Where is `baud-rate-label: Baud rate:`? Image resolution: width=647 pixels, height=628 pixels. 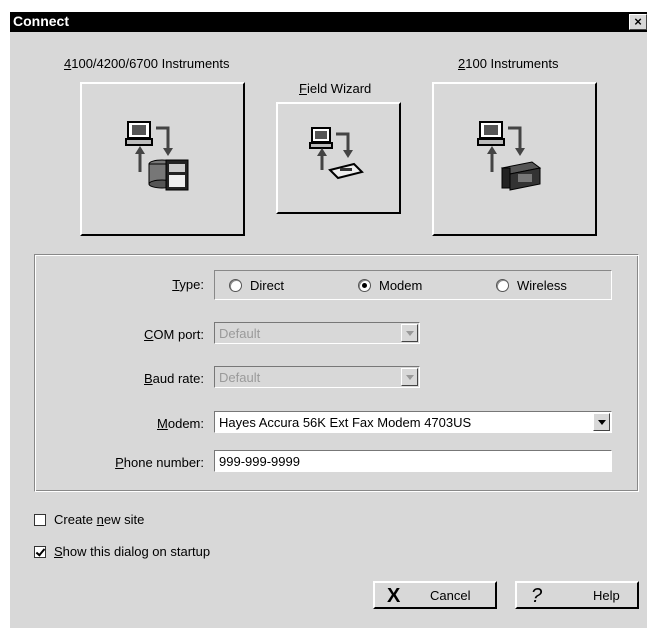 baud-rate-label: Baud rate: is located at coordinates (174, 378).